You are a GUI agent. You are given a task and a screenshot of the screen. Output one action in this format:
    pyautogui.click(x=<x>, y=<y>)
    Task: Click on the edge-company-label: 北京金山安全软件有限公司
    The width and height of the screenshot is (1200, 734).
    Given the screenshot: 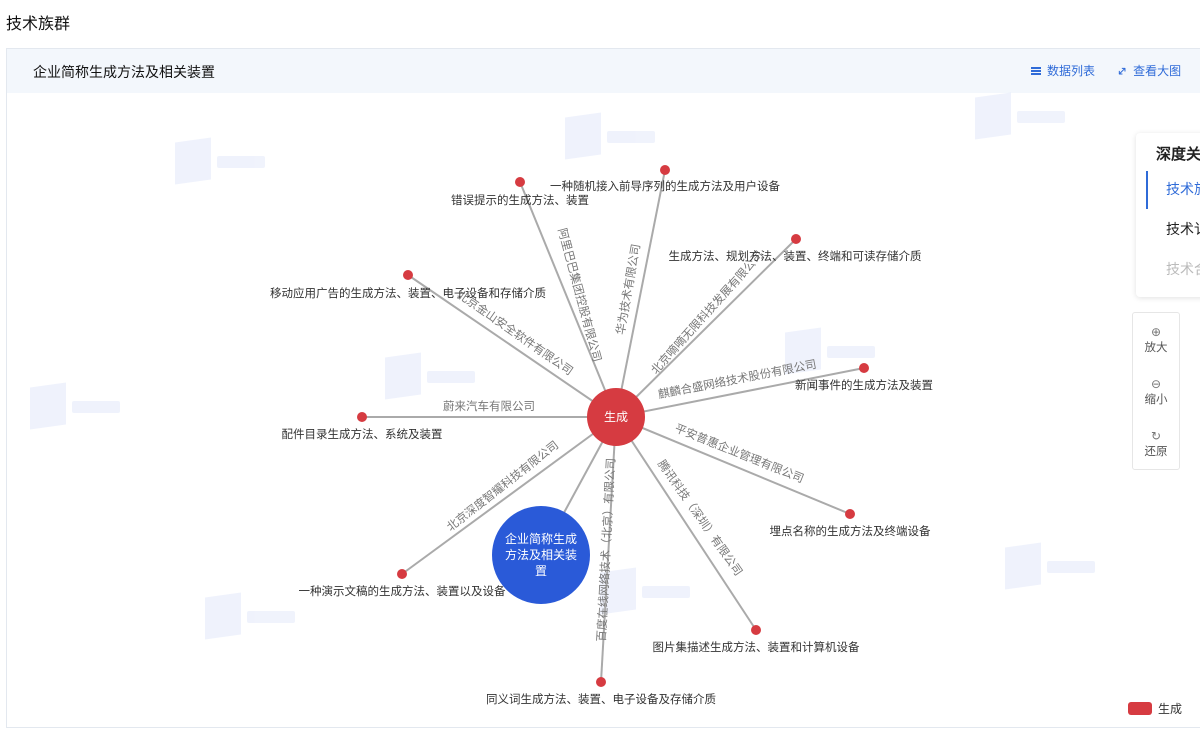 What is the action you would take?
    pyautogui.click(x=515, y=332)
    